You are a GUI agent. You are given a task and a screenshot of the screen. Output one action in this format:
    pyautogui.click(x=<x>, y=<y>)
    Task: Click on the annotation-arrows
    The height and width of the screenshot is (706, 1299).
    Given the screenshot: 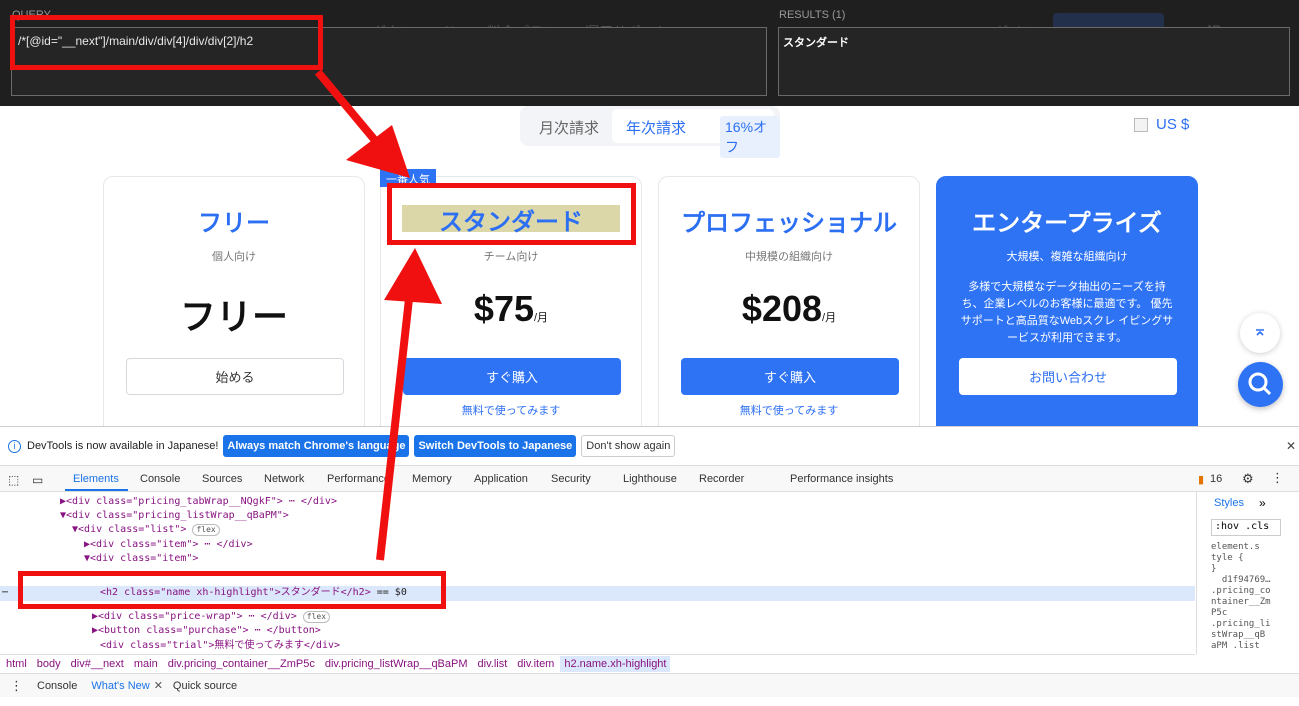 What is the action you would take?
    pyautogui.click(x=378, y=315)
    